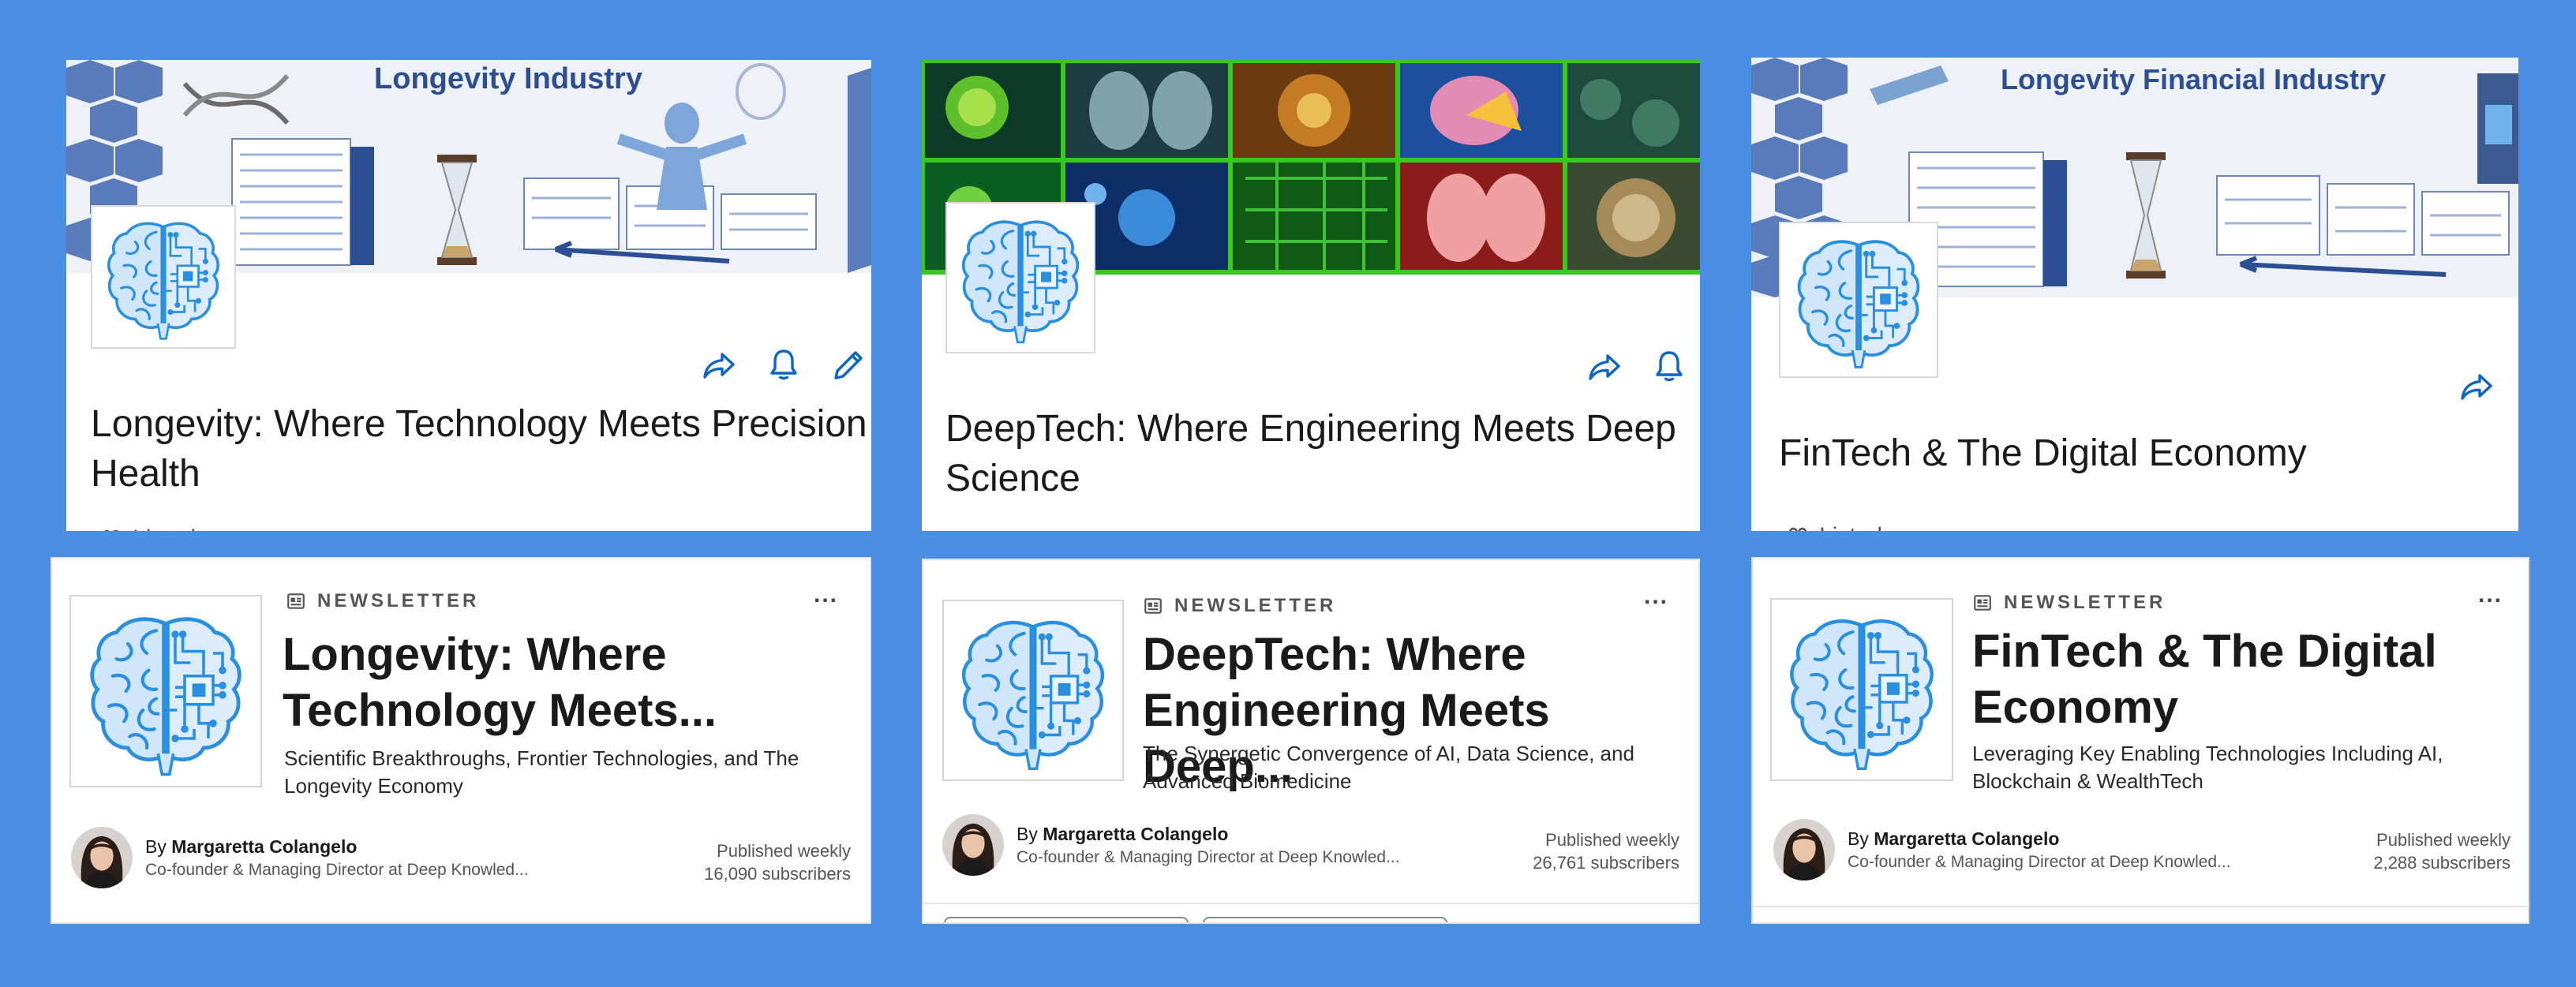 The height and width of the screenshot is (987, 2576). What do you see at coordinates (2142, 453) in the screenshot?
I see `group-title: FinTech & The Digital Economy` at bounding box center [2142, 453].